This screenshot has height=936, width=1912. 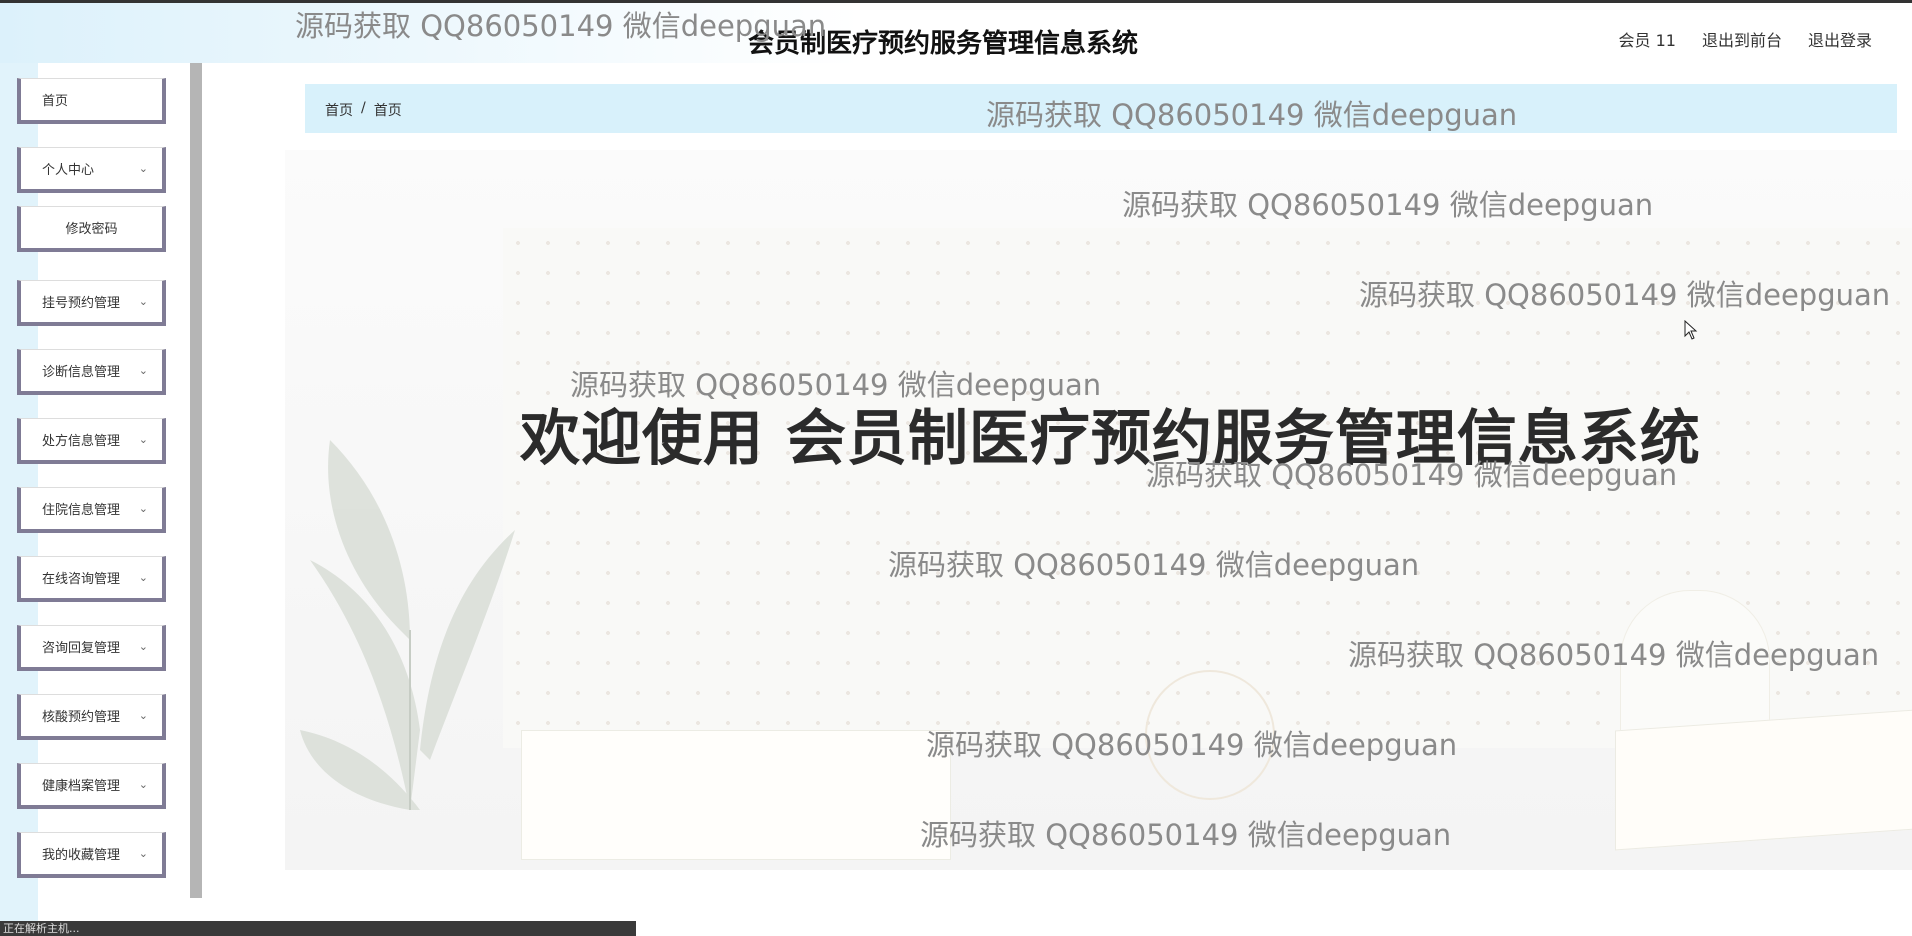 What do you see at coordinates (81, 441) in the screenshot?
I see `sidebar-item-label: 处方信息管理` at bounding box center [81, 441].